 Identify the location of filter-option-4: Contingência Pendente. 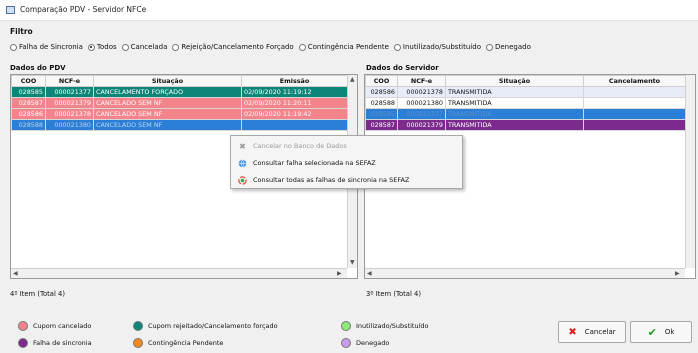
(343, 47).